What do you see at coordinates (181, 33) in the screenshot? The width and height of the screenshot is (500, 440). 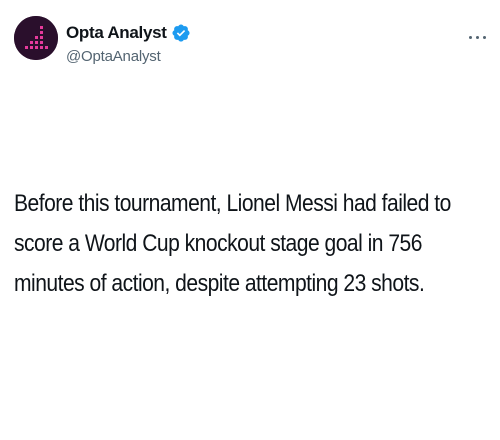 I see `verified-badge-icon` at bounding box center [181, 33].